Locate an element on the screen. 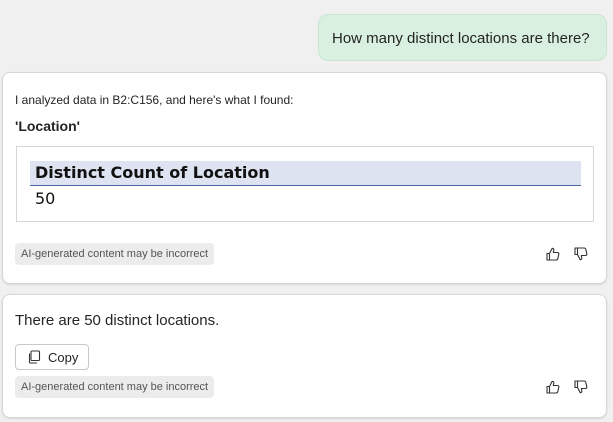 Image resolution: width=613 pixels, height=422 pixels. result-label: 'Location' is located at coordinates (47, 126).